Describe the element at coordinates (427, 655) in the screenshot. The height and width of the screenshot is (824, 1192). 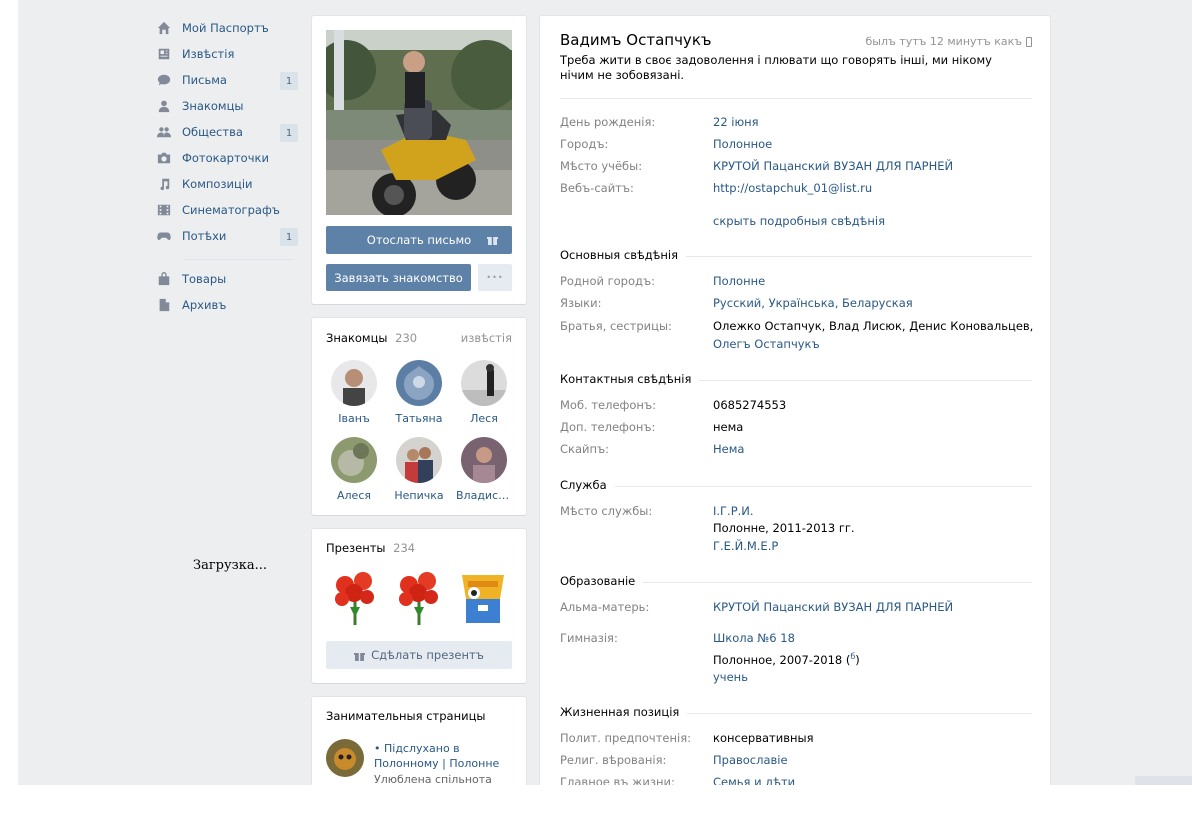
I see `send-gift-label: Сдѣлать презентъ` at that location.